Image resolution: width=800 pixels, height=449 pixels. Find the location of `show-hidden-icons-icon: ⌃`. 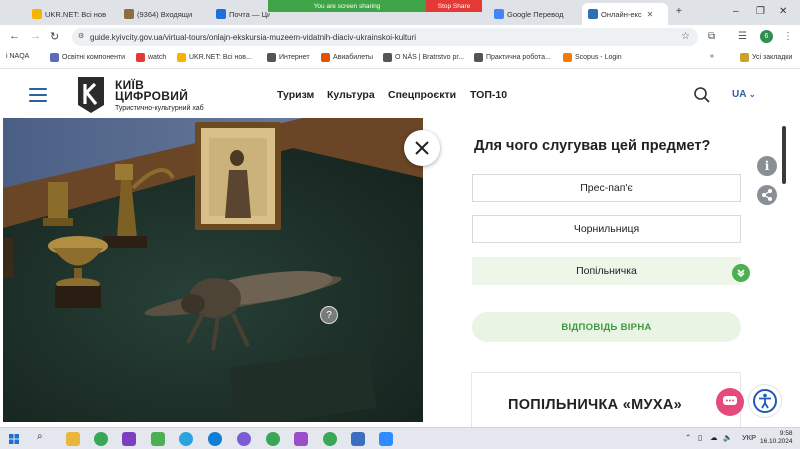

show-hidden-icons-icon: ⌃ is located at coordinates (688, 437).